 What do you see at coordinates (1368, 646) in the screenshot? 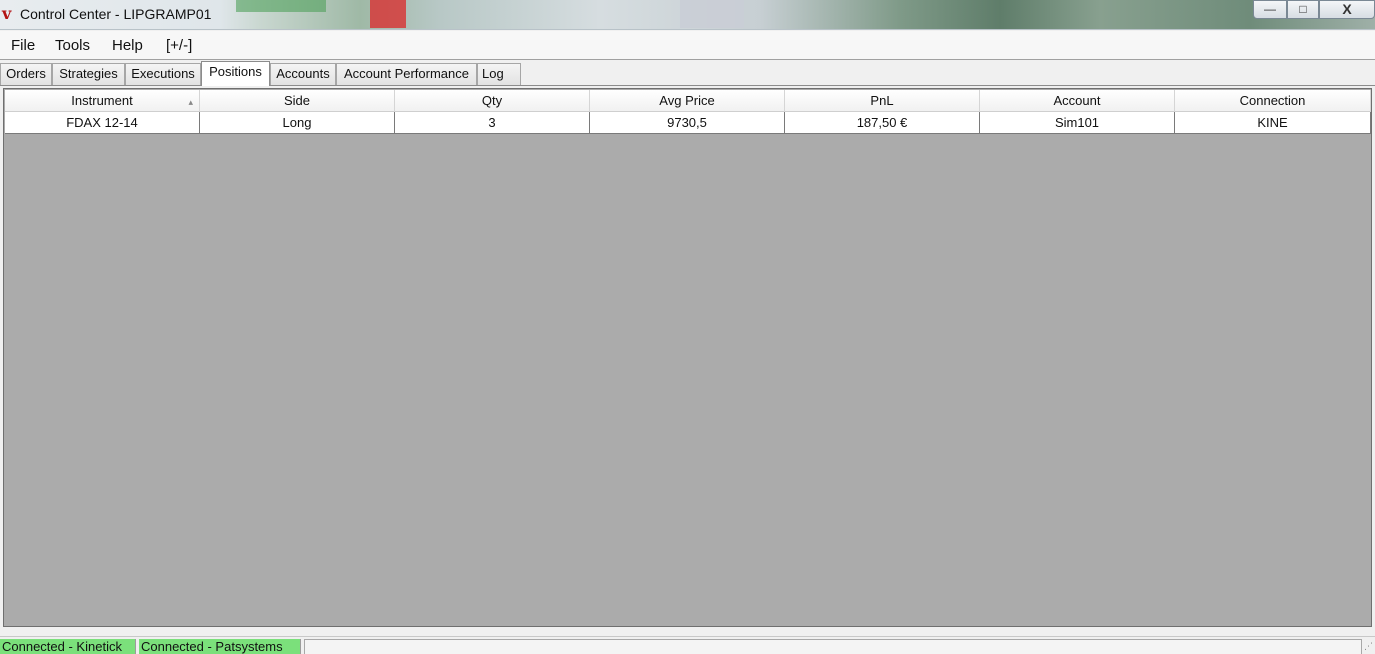
I see `resize-grip-icon: ⋰` at bounding box center [1368, 646].